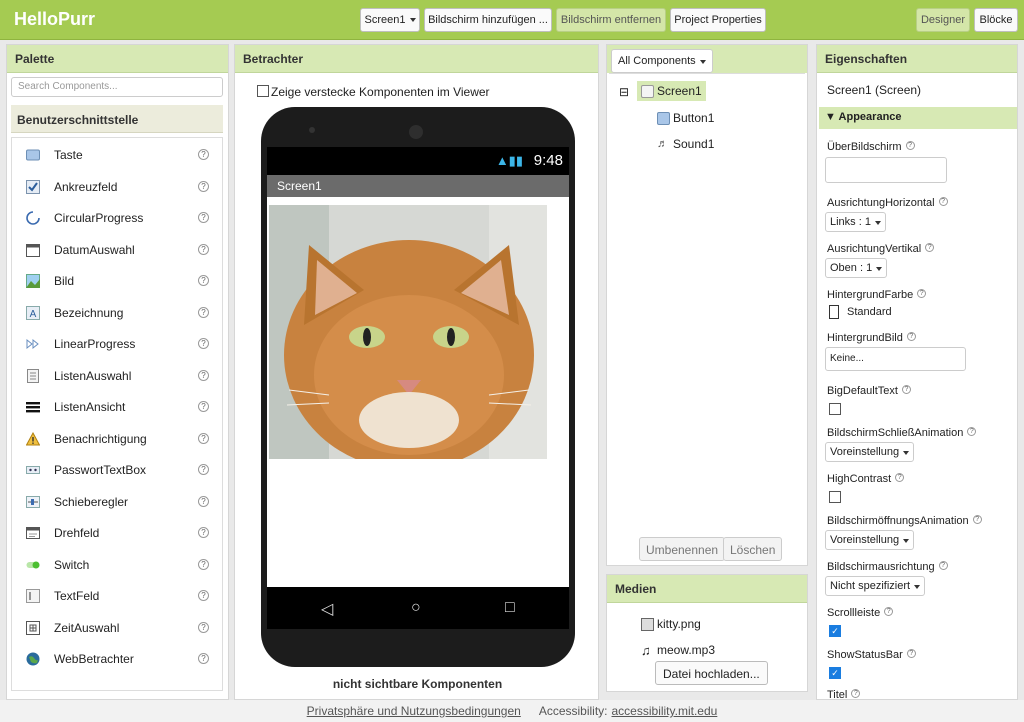 This screenshot has height=722, width=1024. Describe the element at coordinates (665, 711) in the screenshot. I see `accessibility-link: accessibility.mit.edu` at that location.